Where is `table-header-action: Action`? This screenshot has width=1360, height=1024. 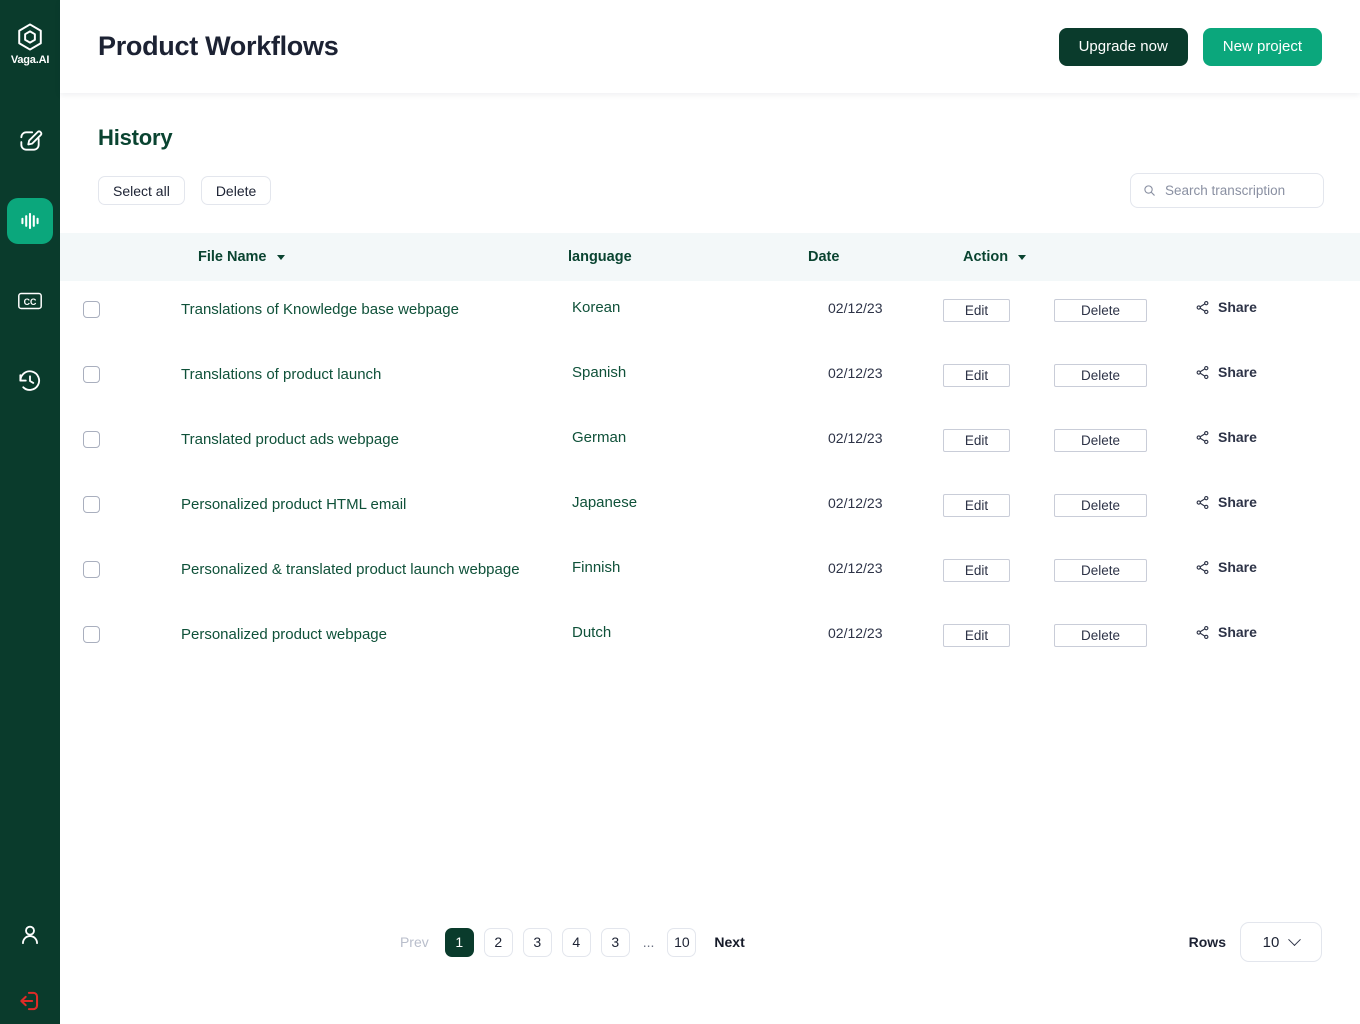
table-header-action: Action is located at coordinates (1151, 257).